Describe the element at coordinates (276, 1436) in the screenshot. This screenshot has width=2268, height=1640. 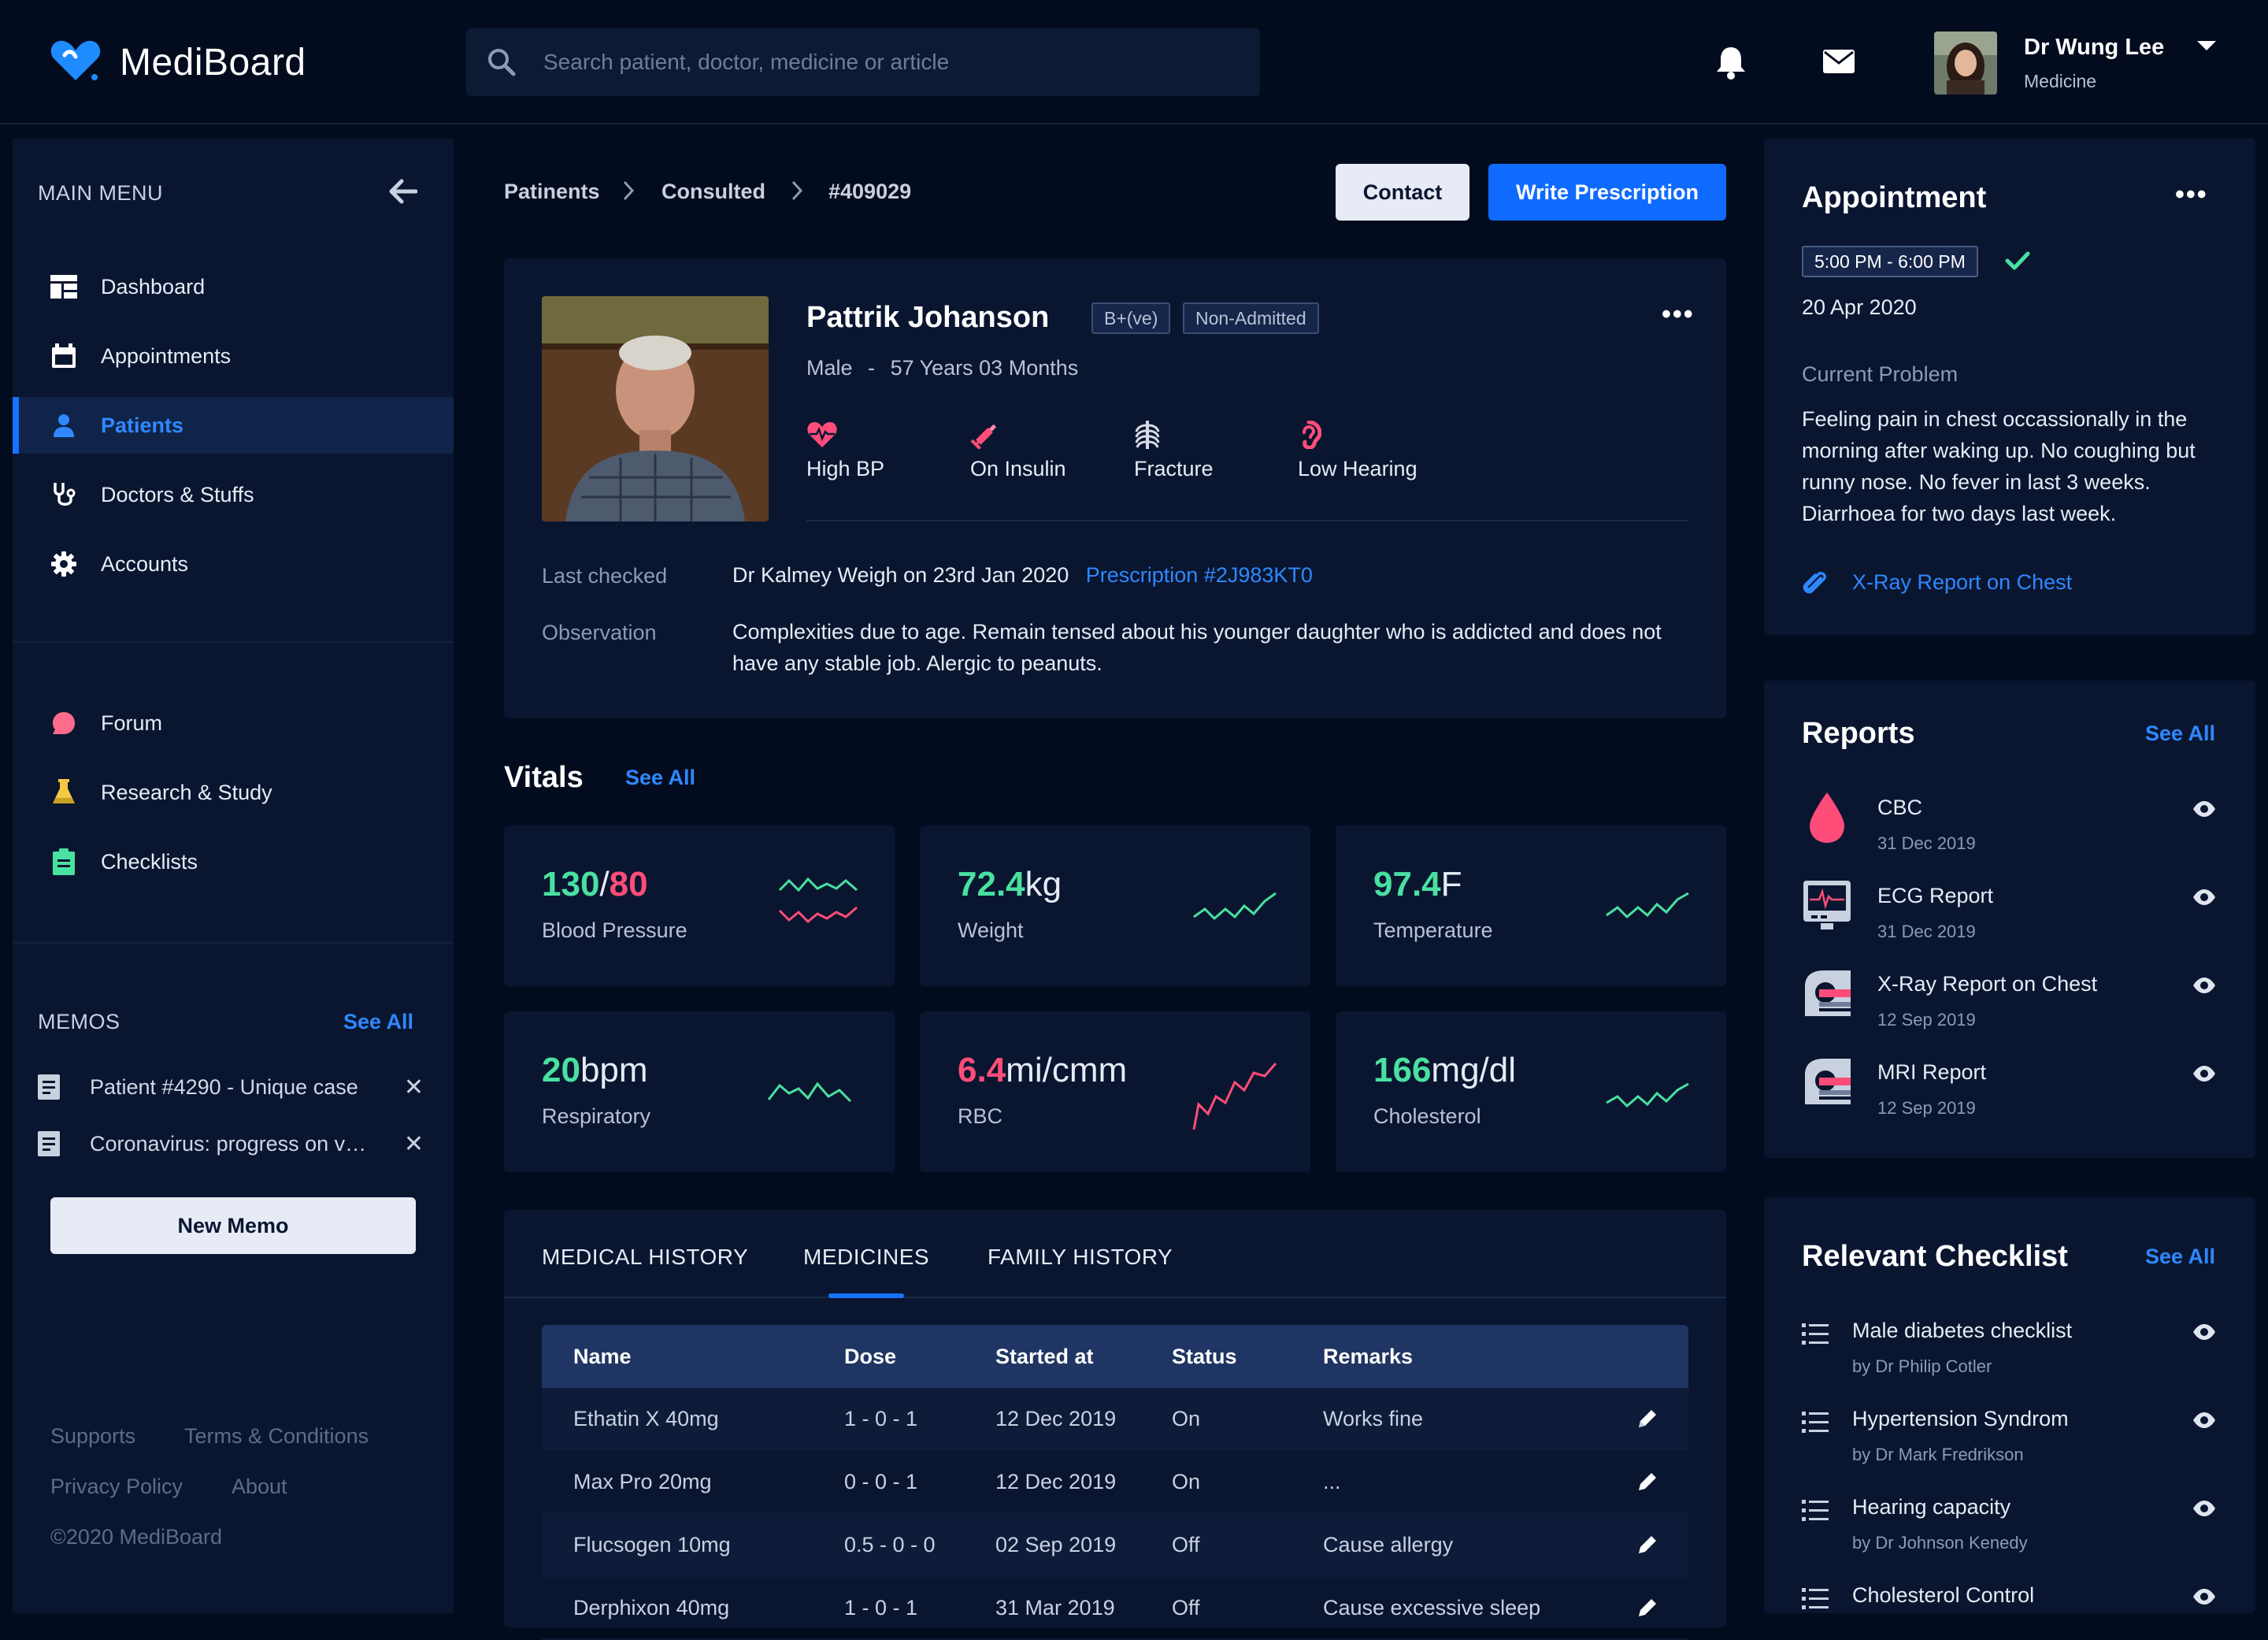
I see `terms-link: Terms & Conditions` at that location.